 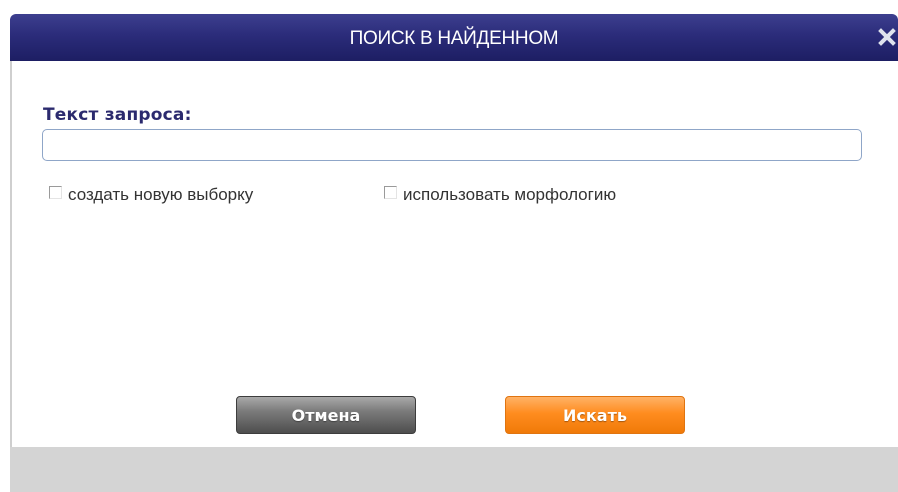 I want to click on morphology-option: использовать морфологию, so click(x=500, y=195).